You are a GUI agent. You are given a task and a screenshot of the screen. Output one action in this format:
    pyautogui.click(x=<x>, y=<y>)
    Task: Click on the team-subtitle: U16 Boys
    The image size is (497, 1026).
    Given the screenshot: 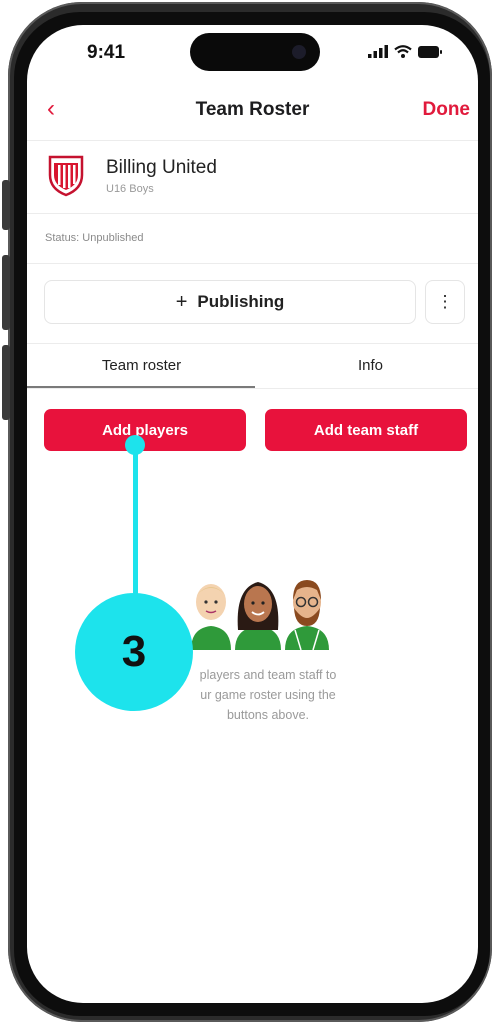 What is the action you would take?
    pyautogui.click(x=130, y=189)
    